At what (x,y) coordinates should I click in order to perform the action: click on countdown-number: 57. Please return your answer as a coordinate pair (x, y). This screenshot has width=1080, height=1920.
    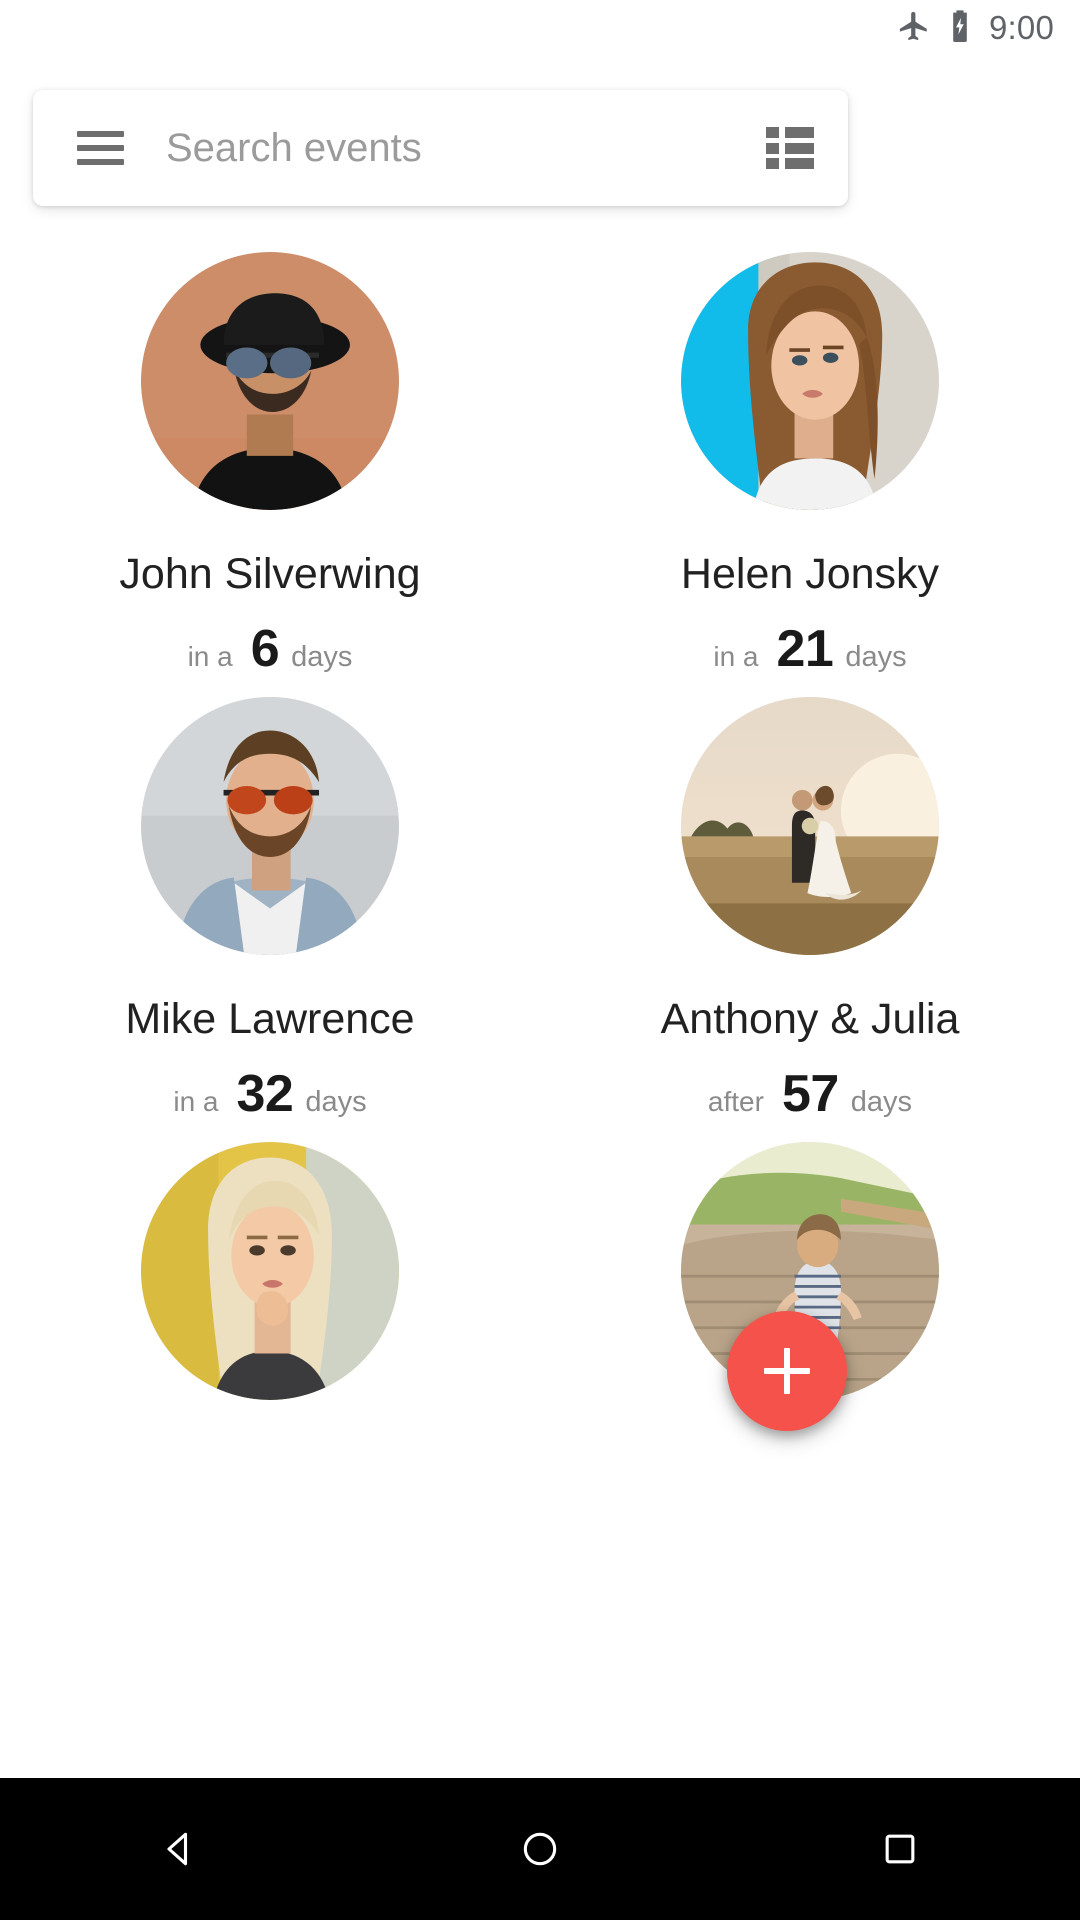
    Looking at the image, I should click on (810, 1094).